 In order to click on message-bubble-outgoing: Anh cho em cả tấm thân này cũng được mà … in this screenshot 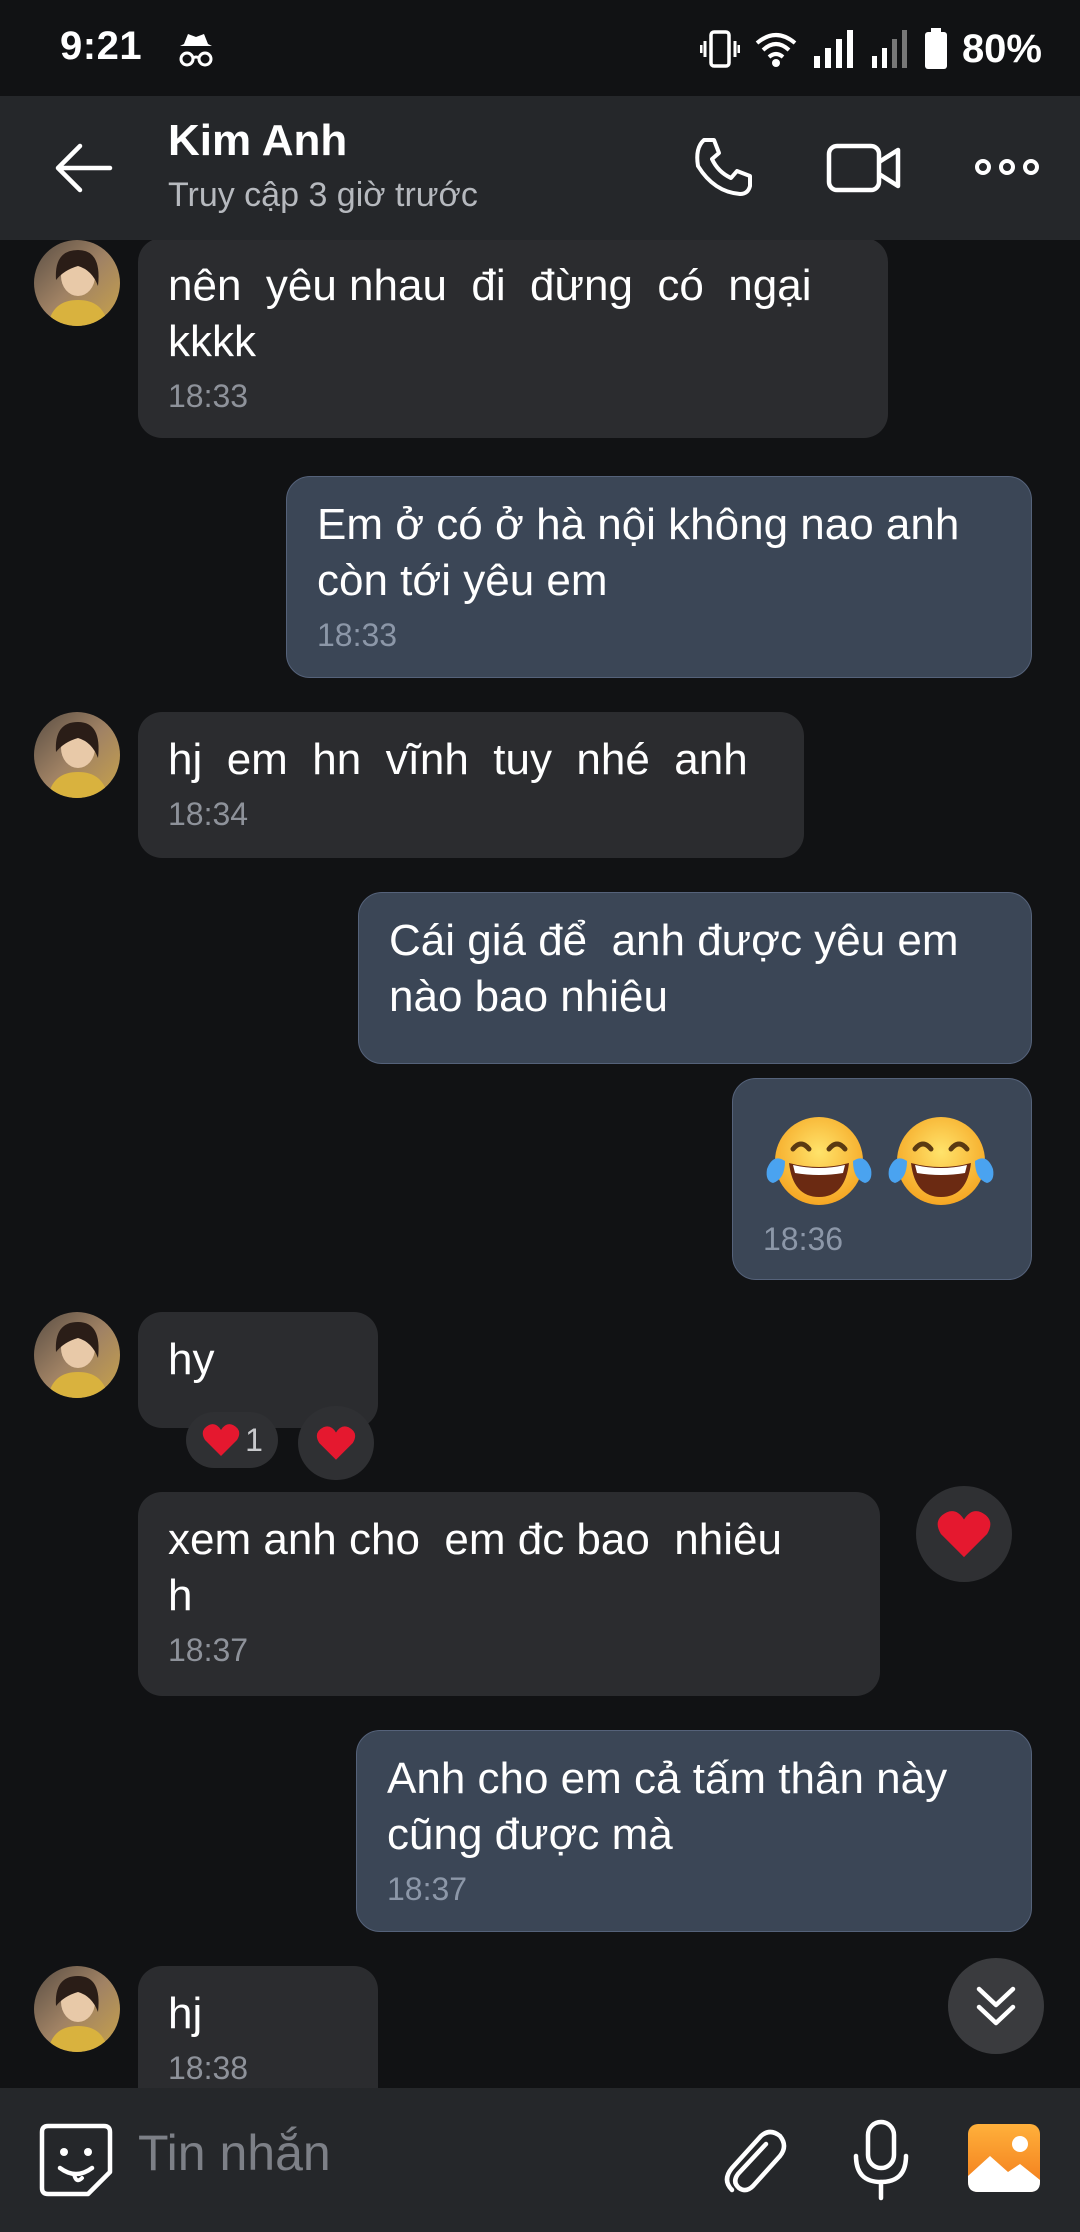, I will do `click(694, 1831)`.